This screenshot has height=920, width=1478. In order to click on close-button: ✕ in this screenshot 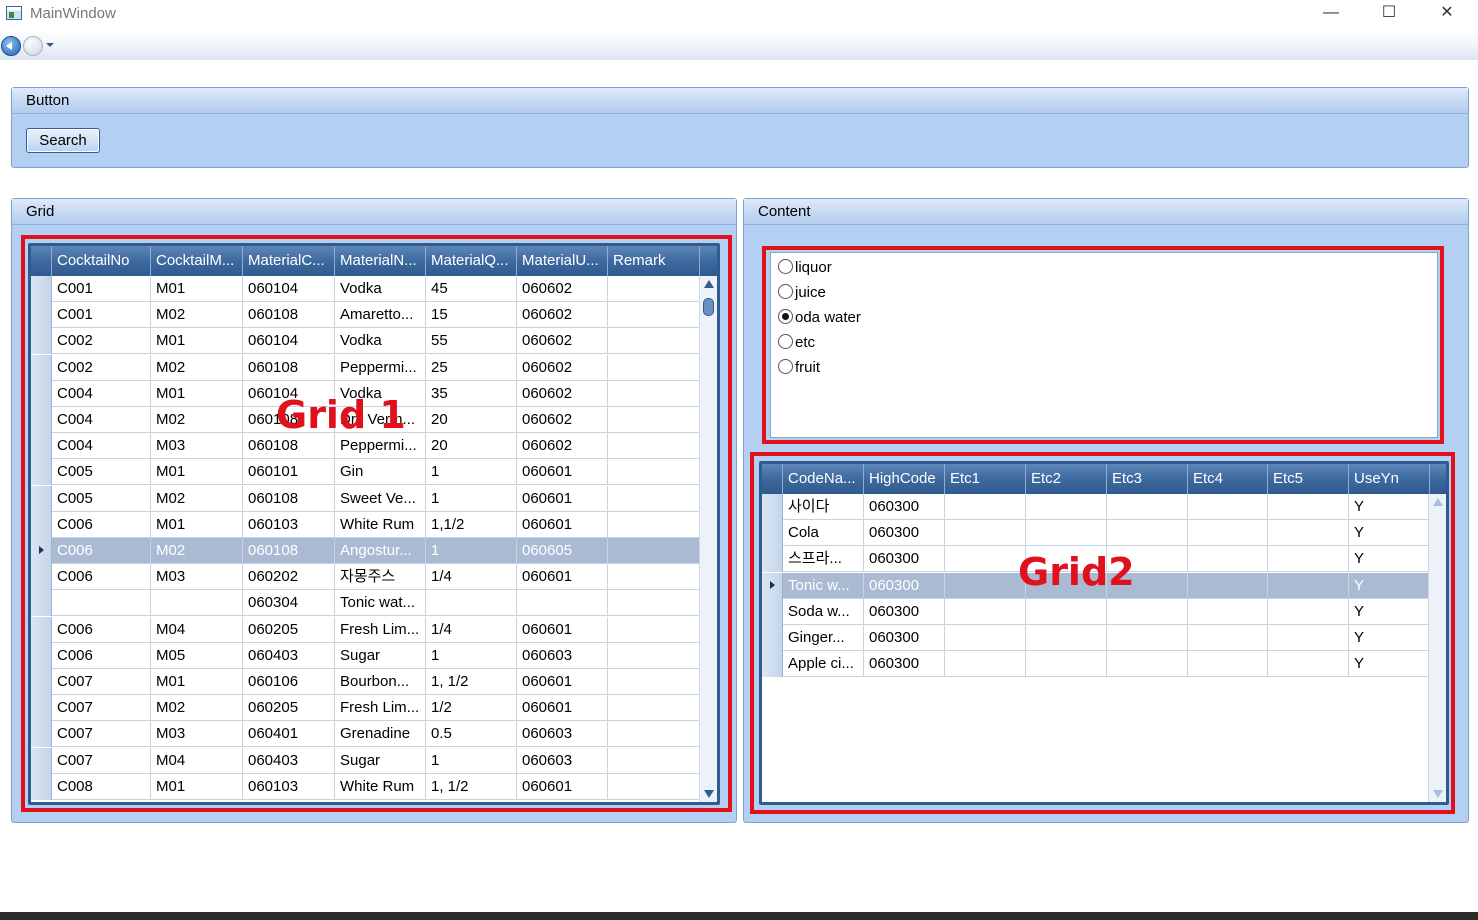, I will do `click(1447, 14)`.